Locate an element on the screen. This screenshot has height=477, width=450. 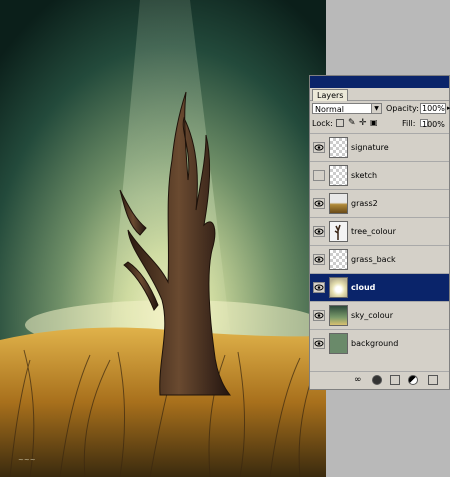
tab-layers: Layers is located at coordinates (330, 95).